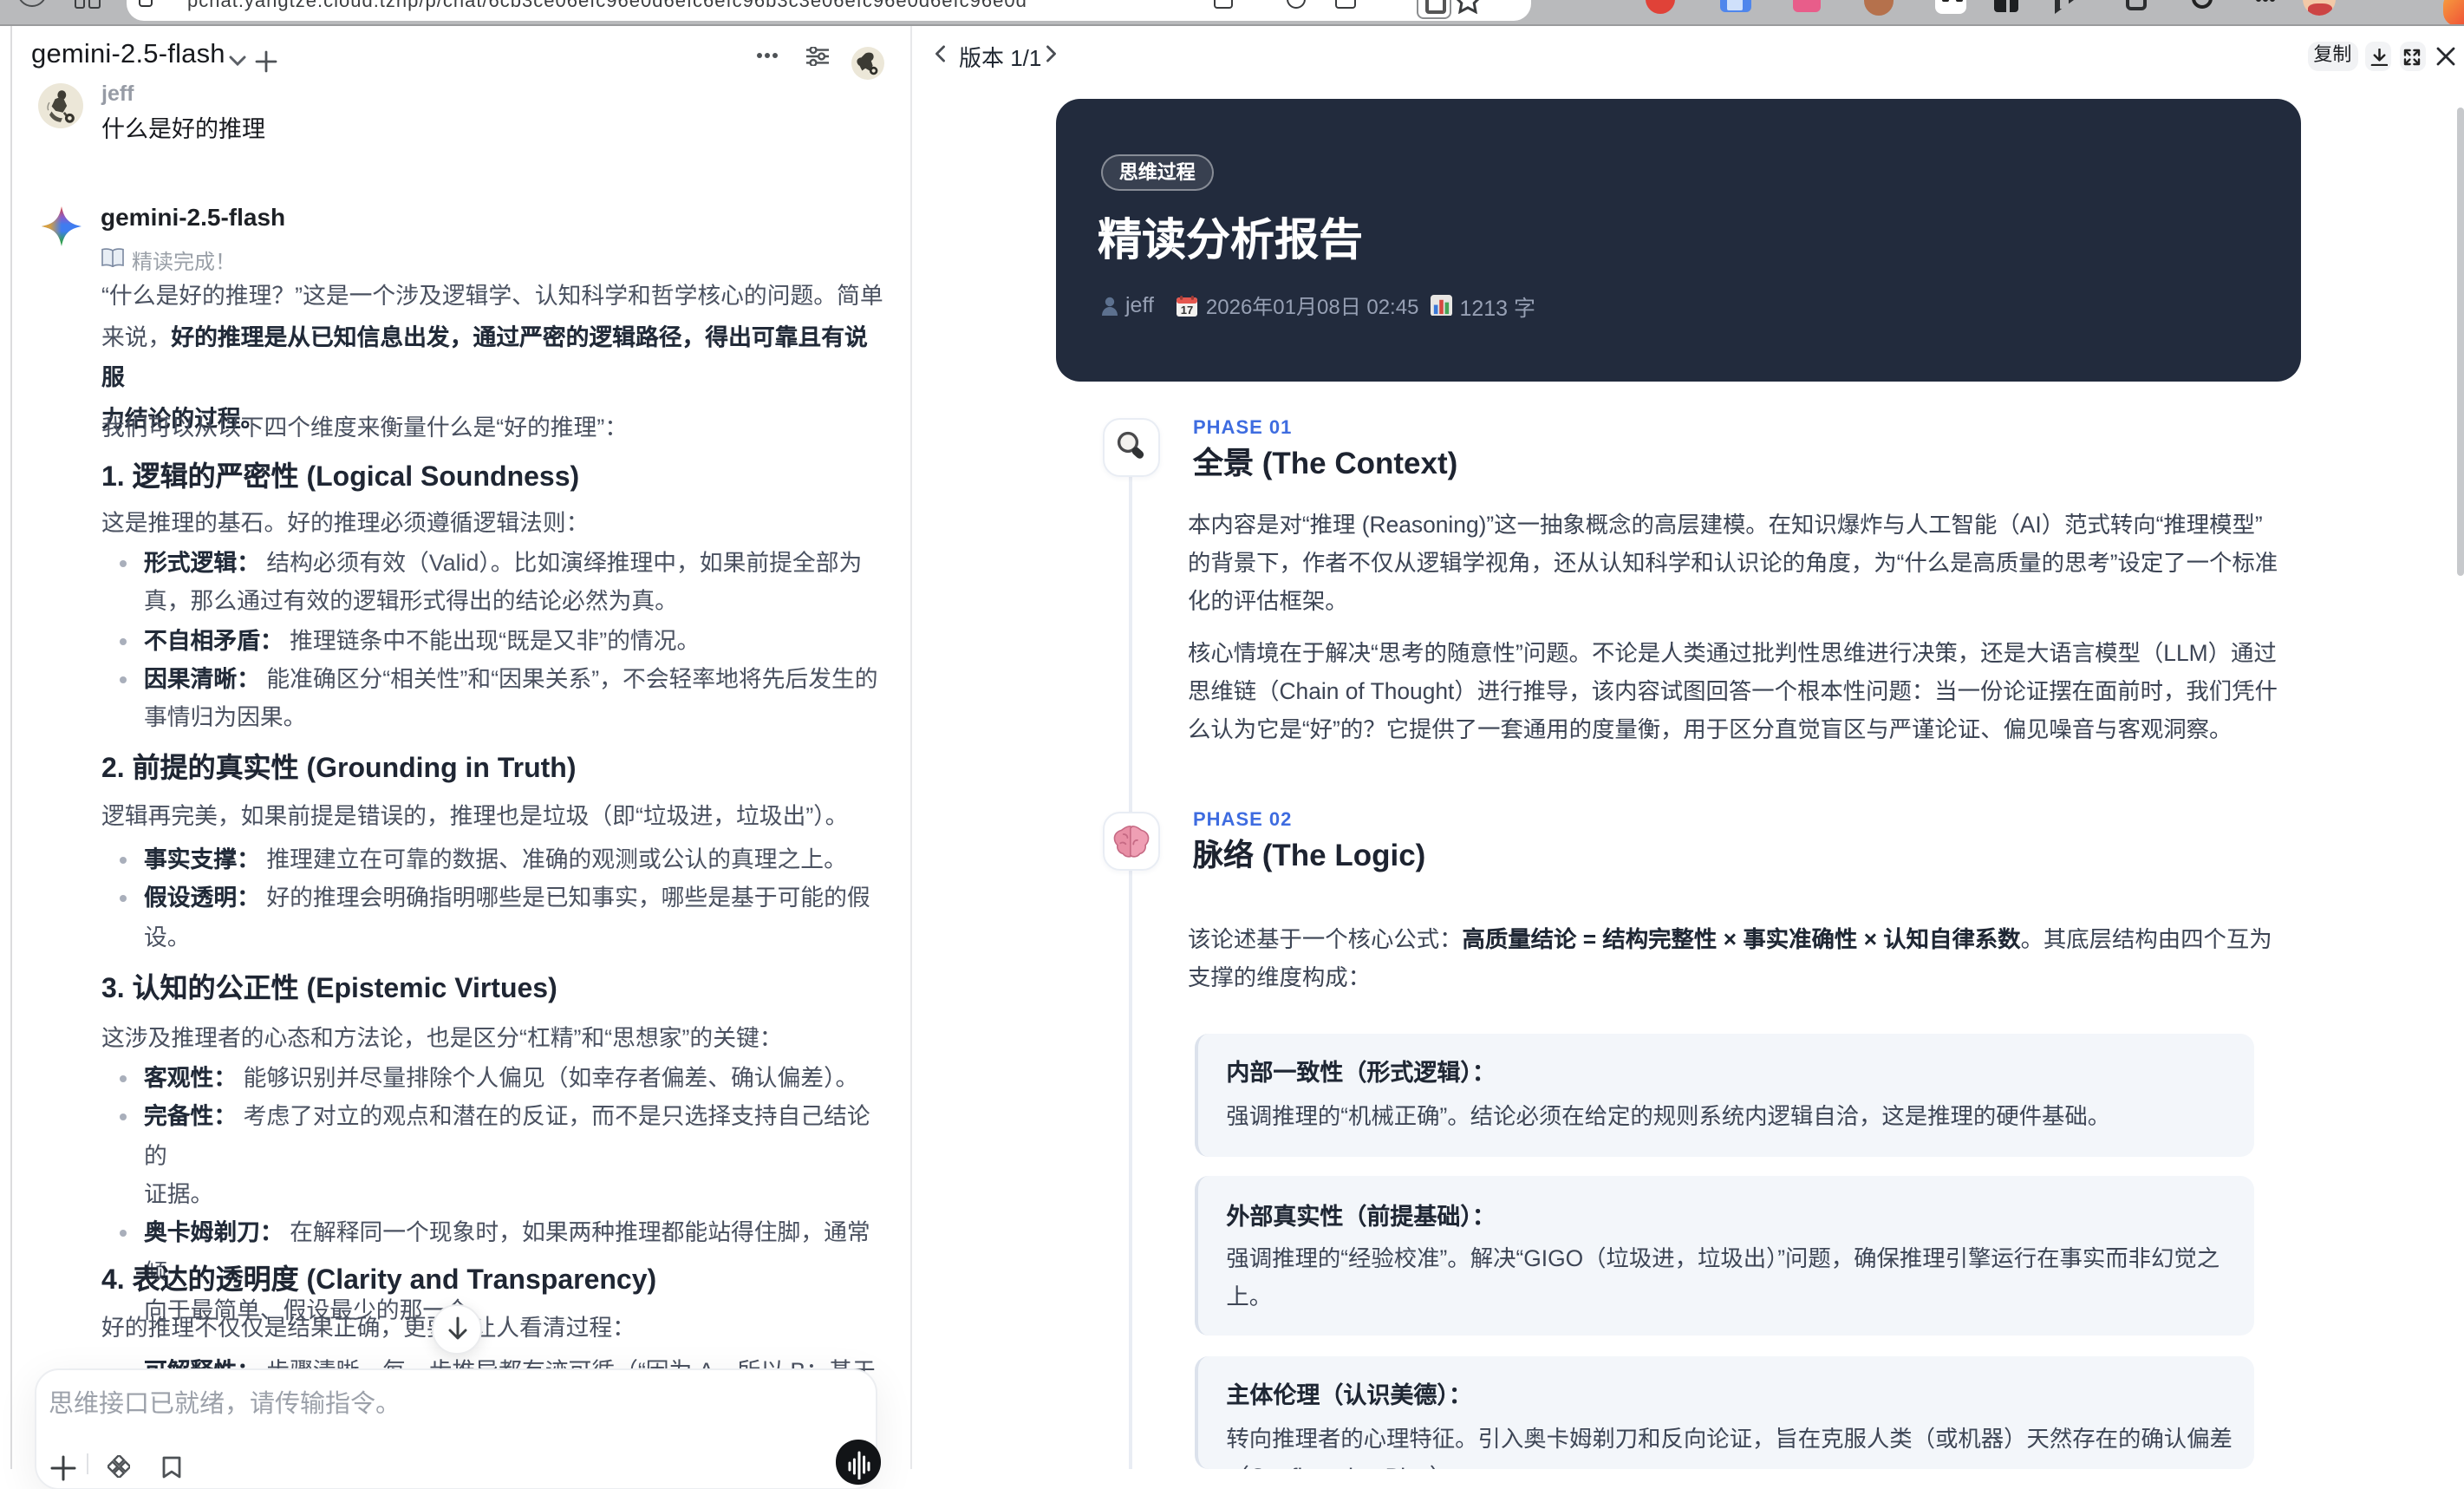 This screenshot has width=2464, height=1489. I want to click on svg-text: 17, so click(1188, 310).